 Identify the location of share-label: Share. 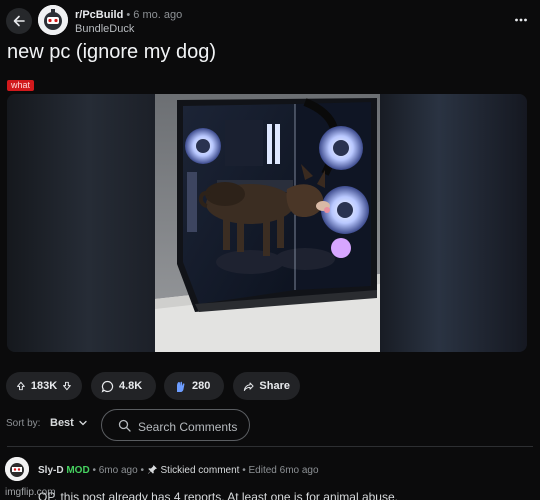
(274, 386).